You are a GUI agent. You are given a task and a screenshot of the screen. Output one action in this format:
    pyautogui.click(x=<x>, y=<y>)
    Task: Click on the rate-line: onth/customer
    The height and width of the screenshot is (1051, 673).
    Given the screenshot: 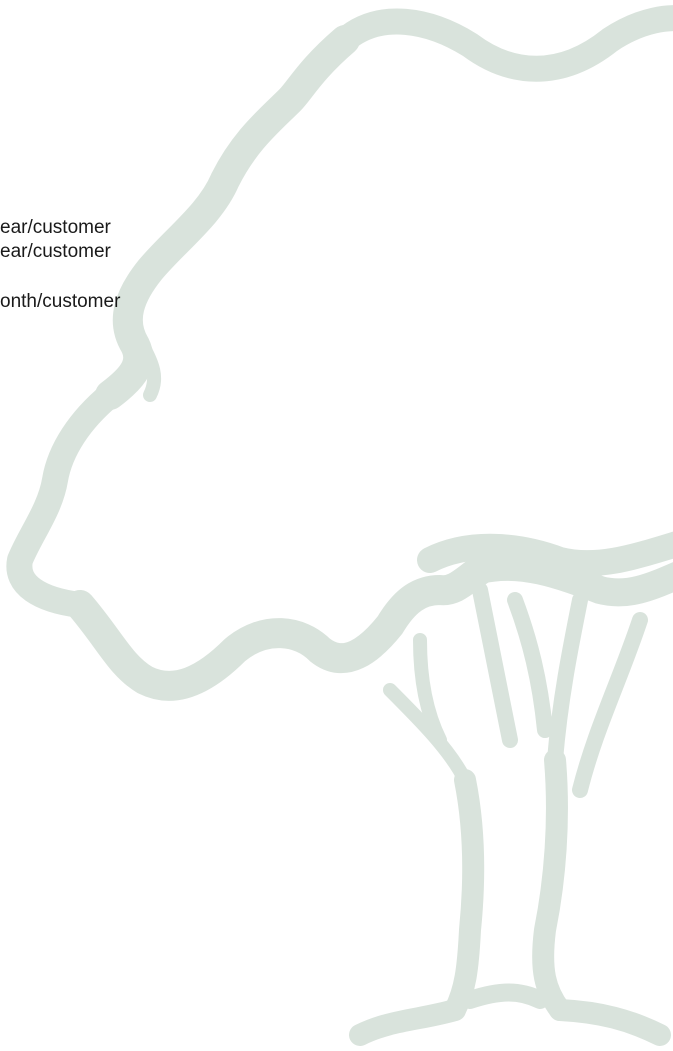 What is the action you would take?
    pyautogui.click(x=60, y=301)
    